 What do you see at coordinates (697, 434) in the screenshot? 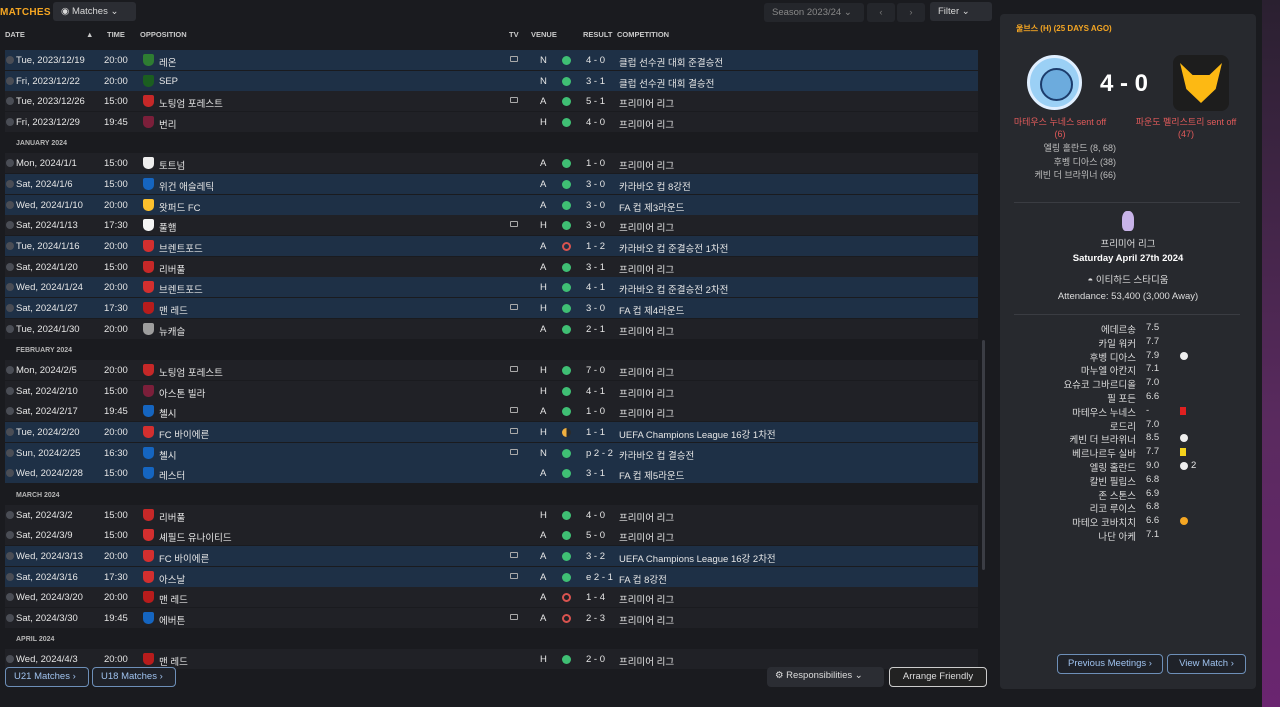
I see `competition-name: UEFA Champions League 16강 1차전` at bounding box center [697, 434].